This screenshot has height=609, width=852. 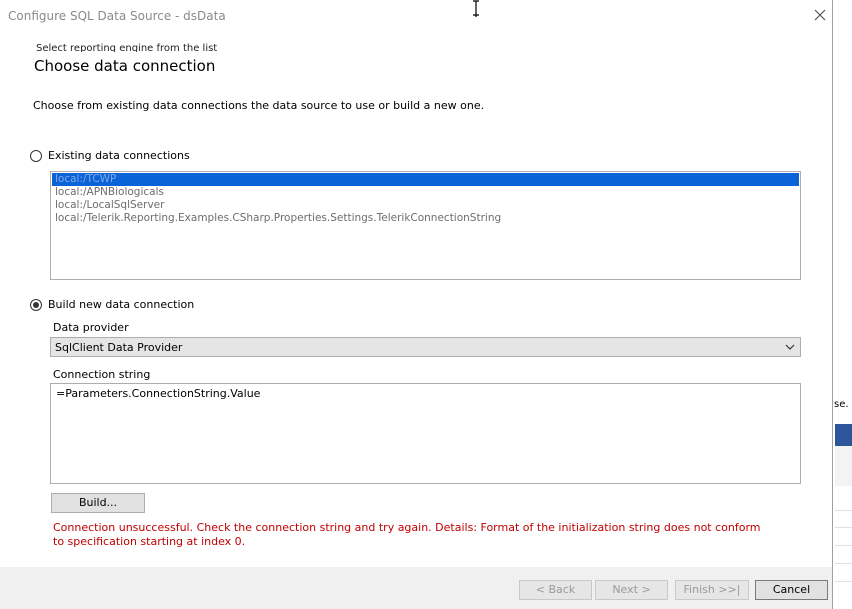 I want to click on data-provider-label: Data provider, so click(x=91, y=327).